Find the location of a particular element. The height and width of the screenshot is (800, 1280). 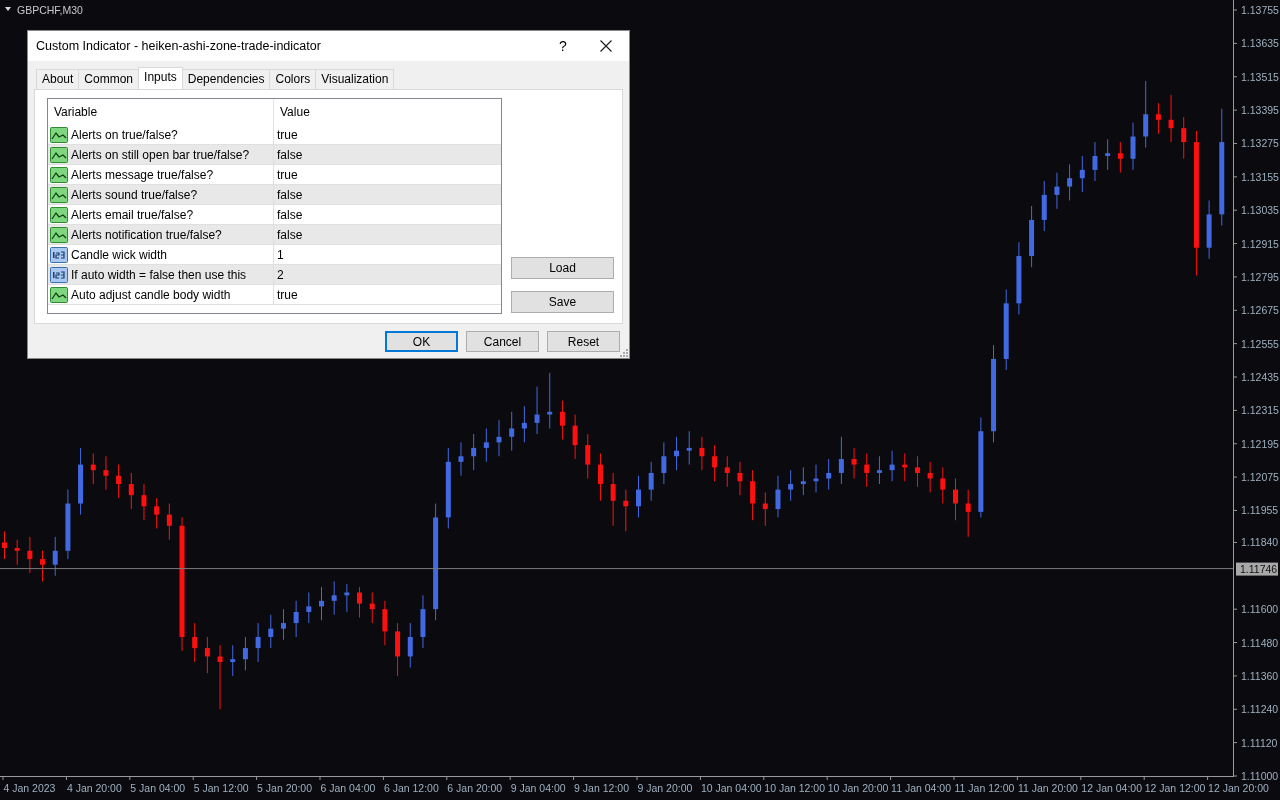

time-label: 10 Jan 04:00 is located at coordinates (731, 788).